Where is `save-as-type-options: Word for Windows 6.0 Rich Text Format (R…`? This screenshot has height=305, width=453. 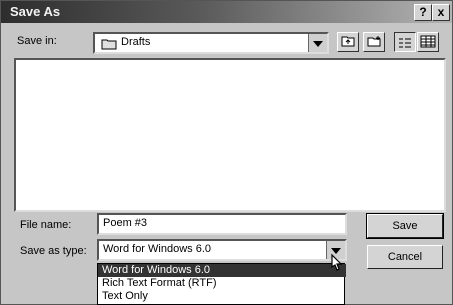 save-as-type-options: Word for Windows 6.0 Rich Text Format (R… is located at coordinates (221, 284).